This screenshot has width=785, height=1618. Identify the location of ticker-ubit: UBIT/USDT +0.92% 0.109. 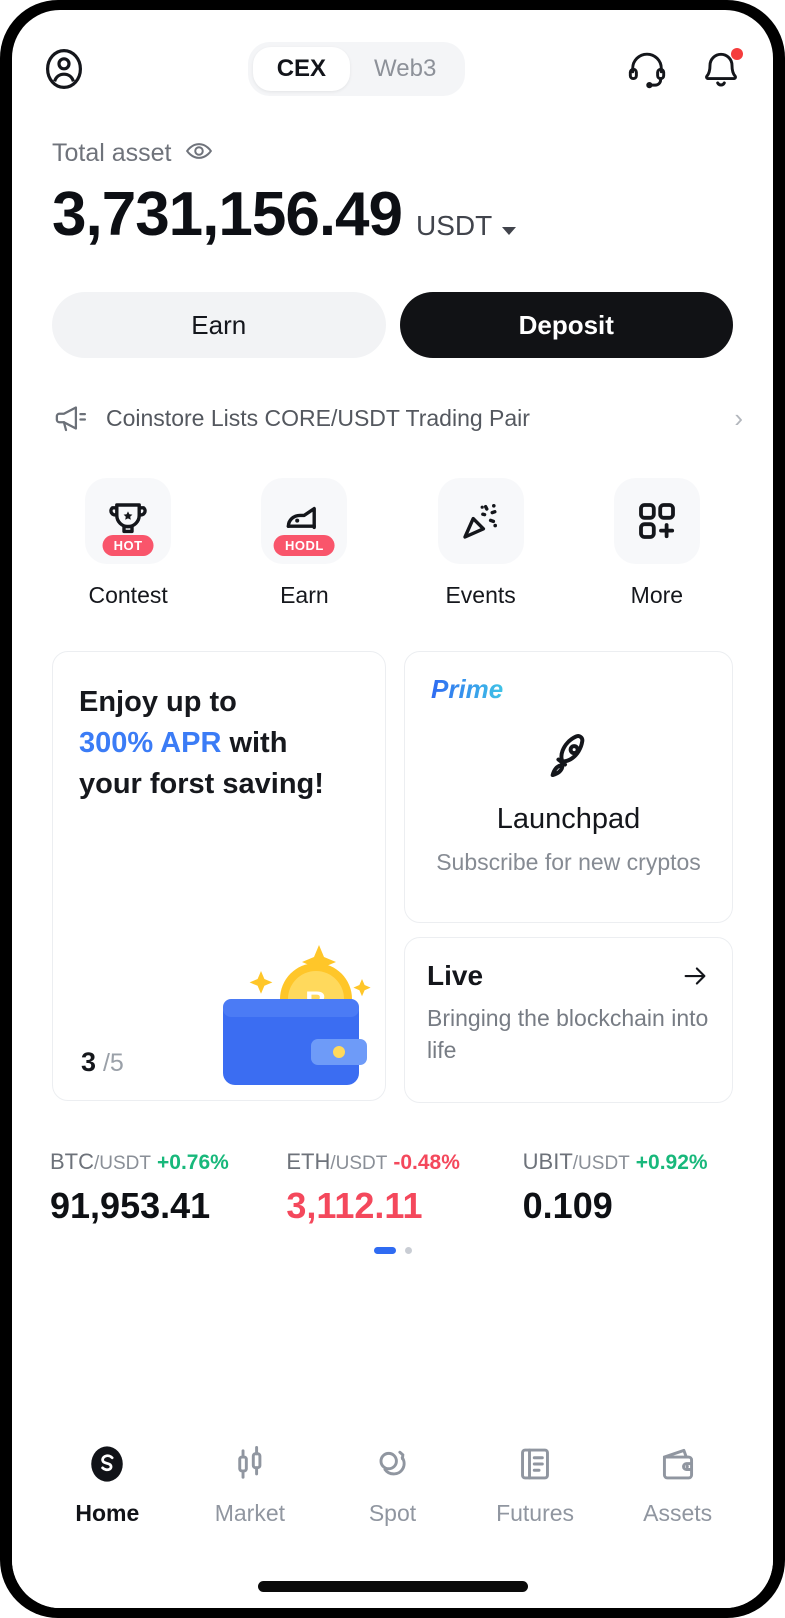
(630, 1188).